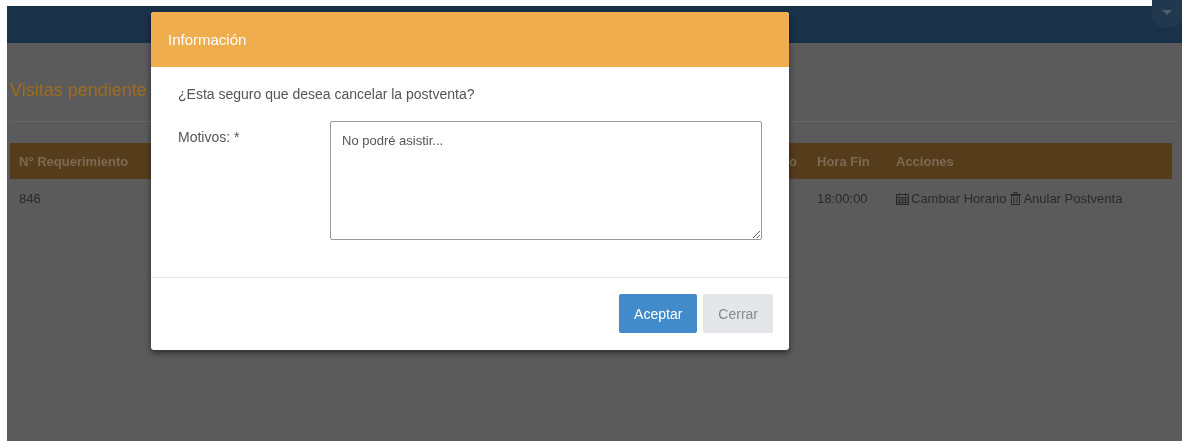 The width and height of the screenshot is (1182, 441). I want to click on user-menu-icon, so click(1167, 15).